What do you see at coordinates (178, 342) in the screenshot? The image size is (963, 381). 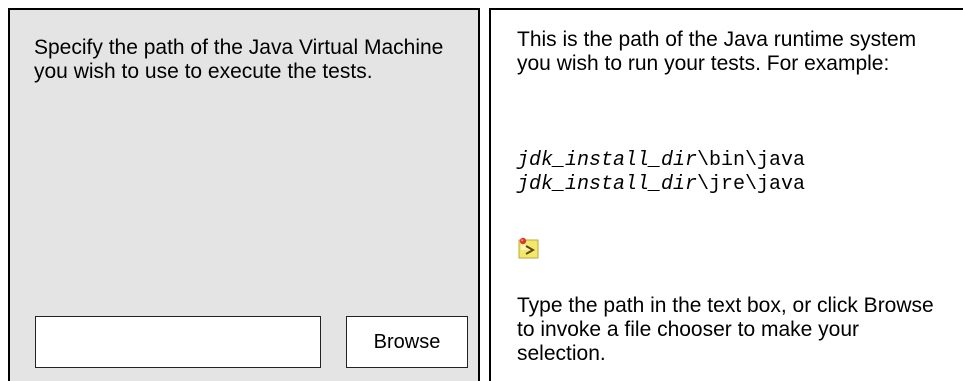 I see `jvm-path-input` at bounding box center [178, 342].